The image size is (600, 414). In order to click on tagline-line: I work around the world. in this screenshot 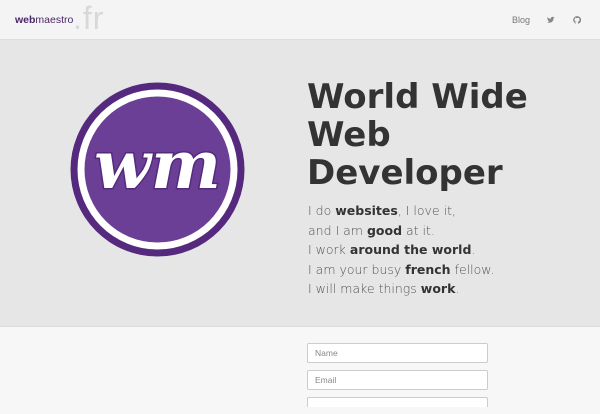, I will do `click(450, 250)`.